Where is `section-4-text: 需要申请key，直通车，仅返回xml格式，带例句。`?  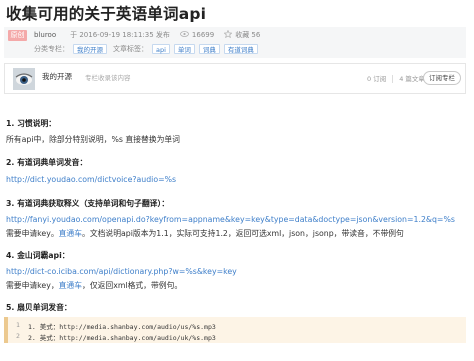 section-4-text: 需要申请key，直通车，仅返回xml格式，带例句。 is located at coordinates (94, 285).